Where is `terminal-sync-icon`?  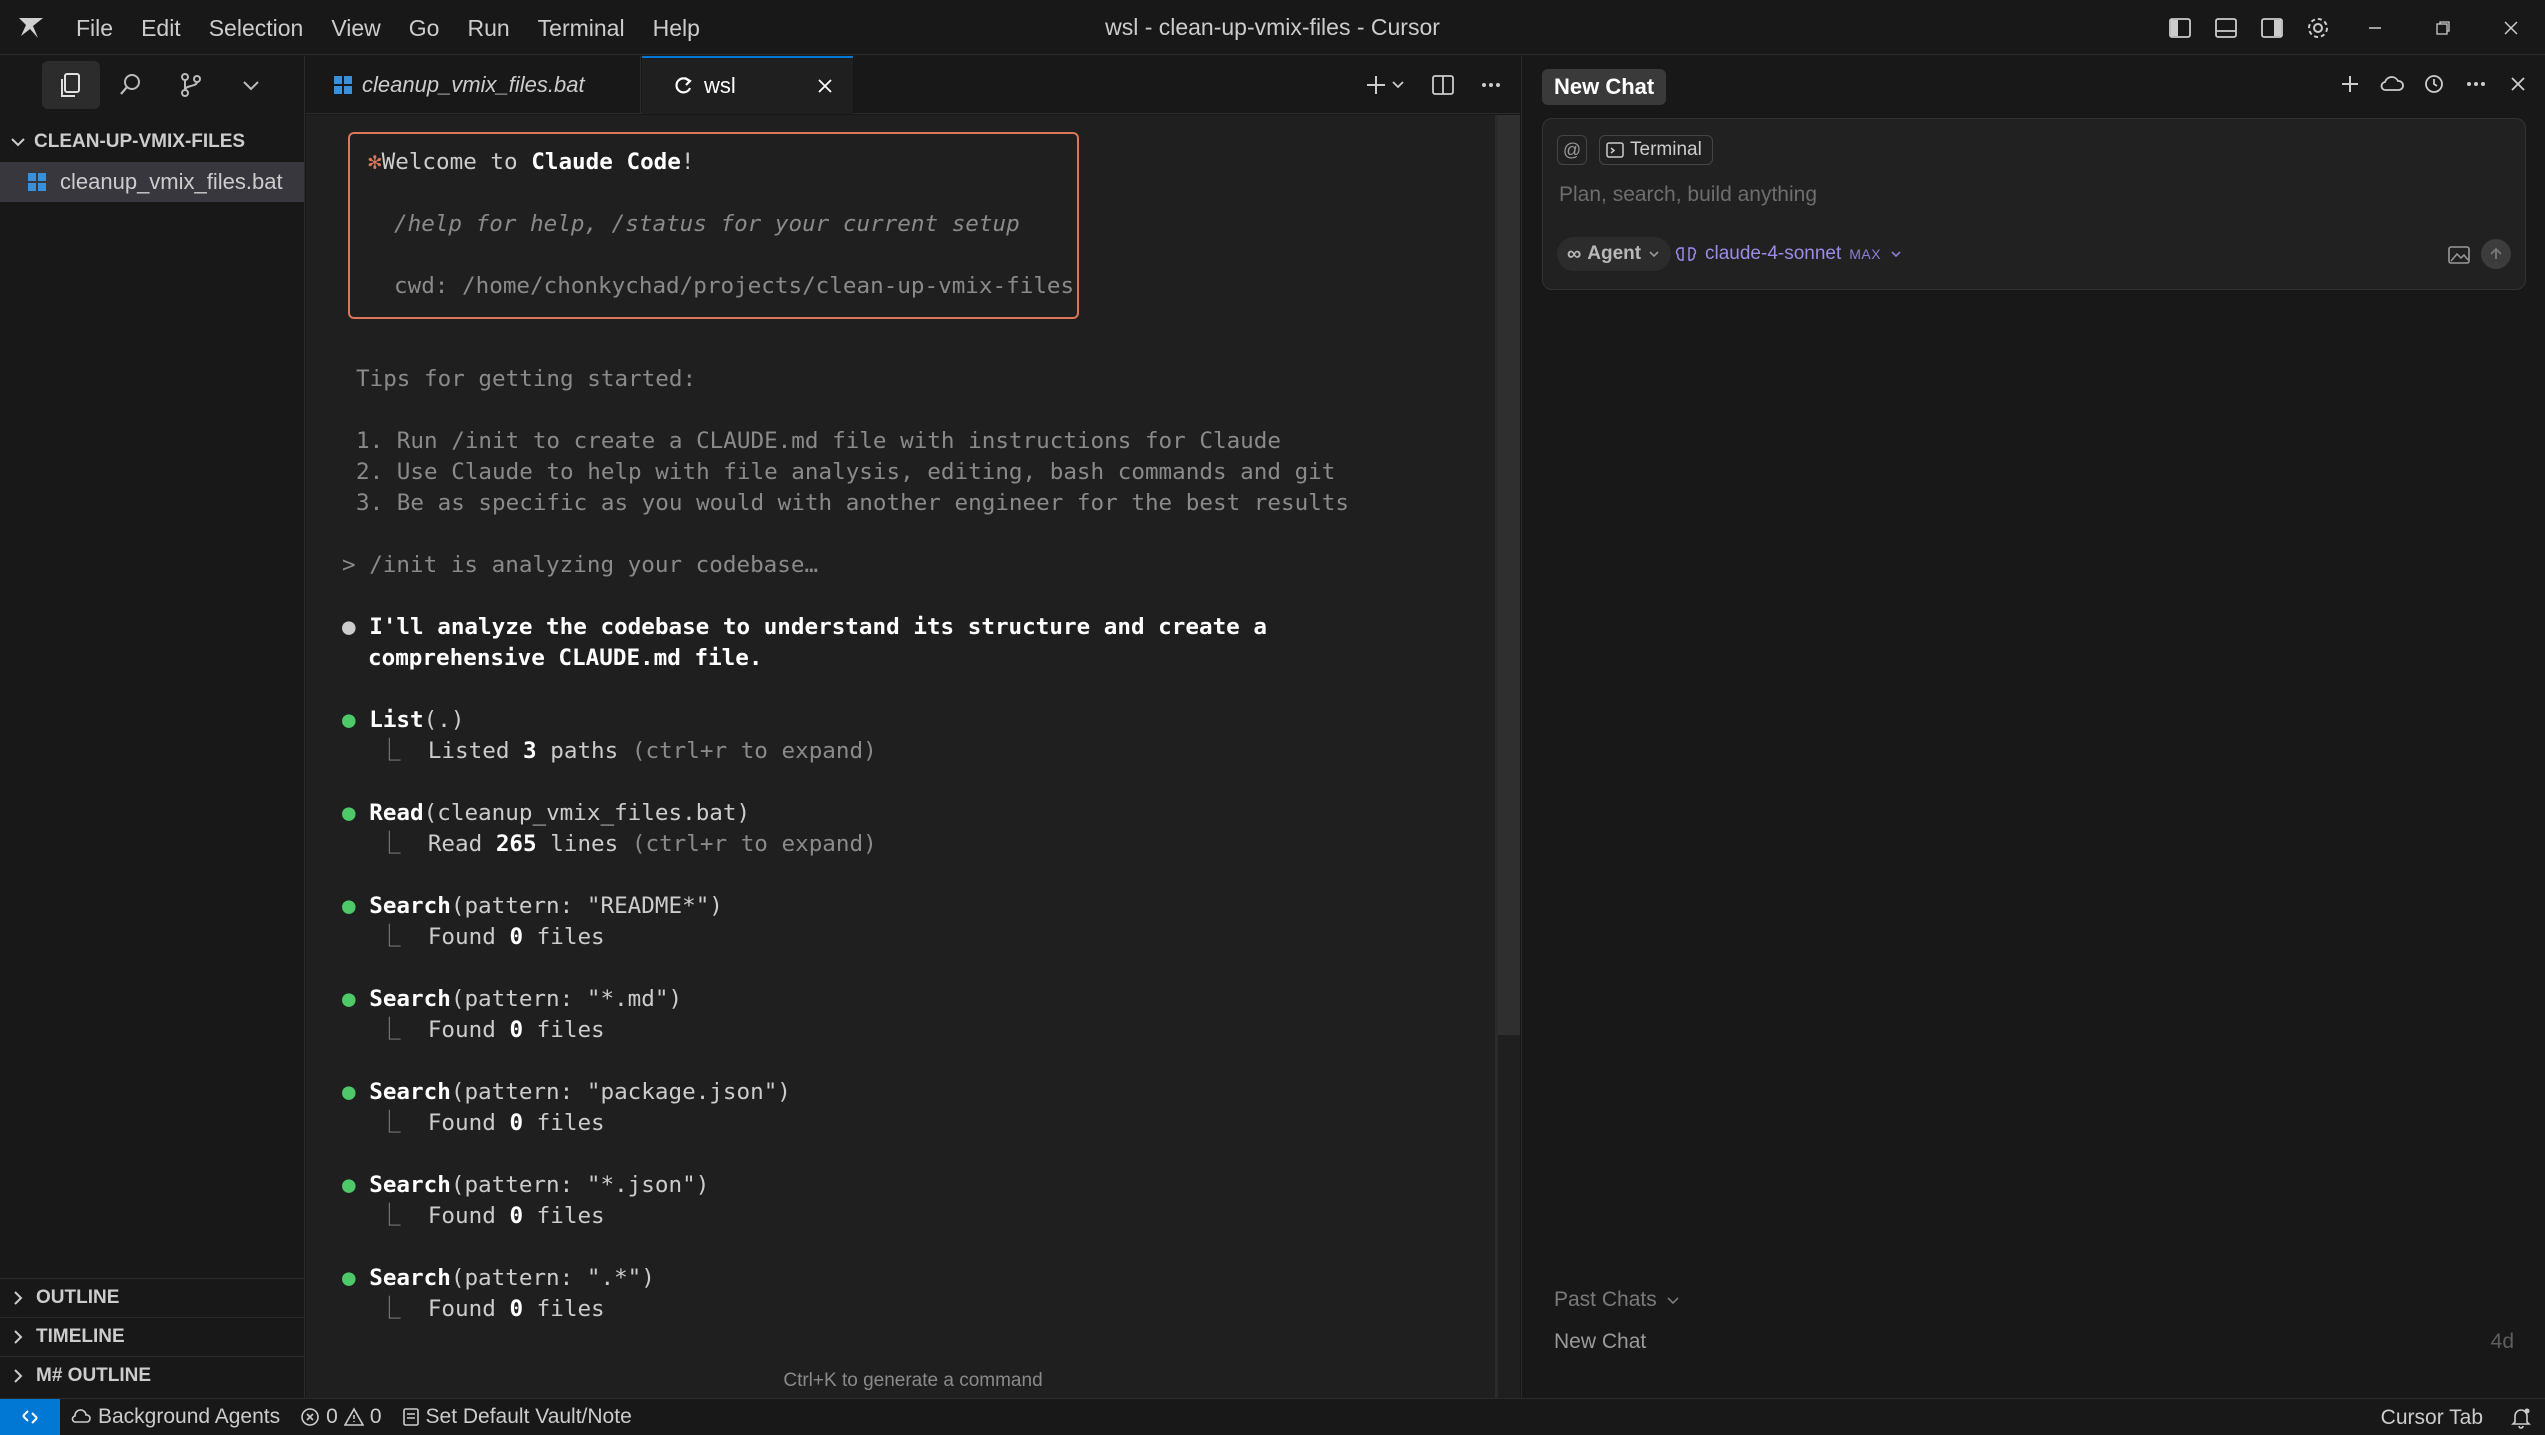
terminal-sync-icon is located at coordinates (683, 85).